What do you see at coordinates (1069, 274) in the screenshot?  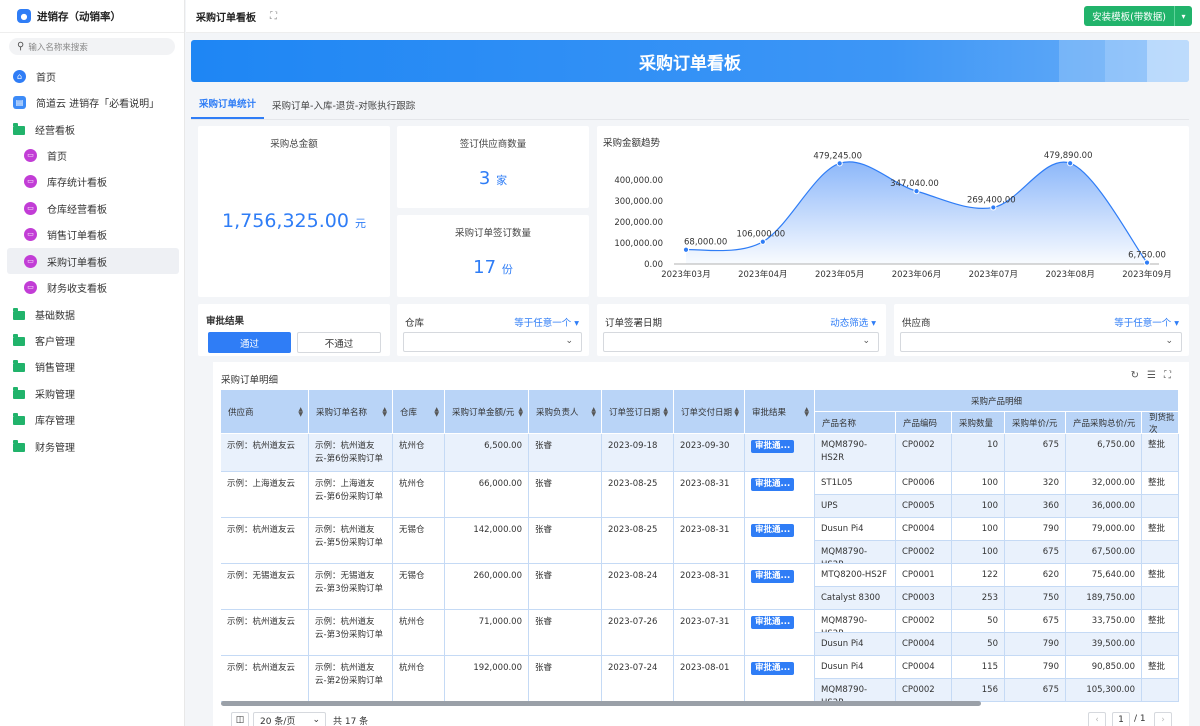 I see `x-tick-label: 2023年08月` at bounding box center [1069, 274].